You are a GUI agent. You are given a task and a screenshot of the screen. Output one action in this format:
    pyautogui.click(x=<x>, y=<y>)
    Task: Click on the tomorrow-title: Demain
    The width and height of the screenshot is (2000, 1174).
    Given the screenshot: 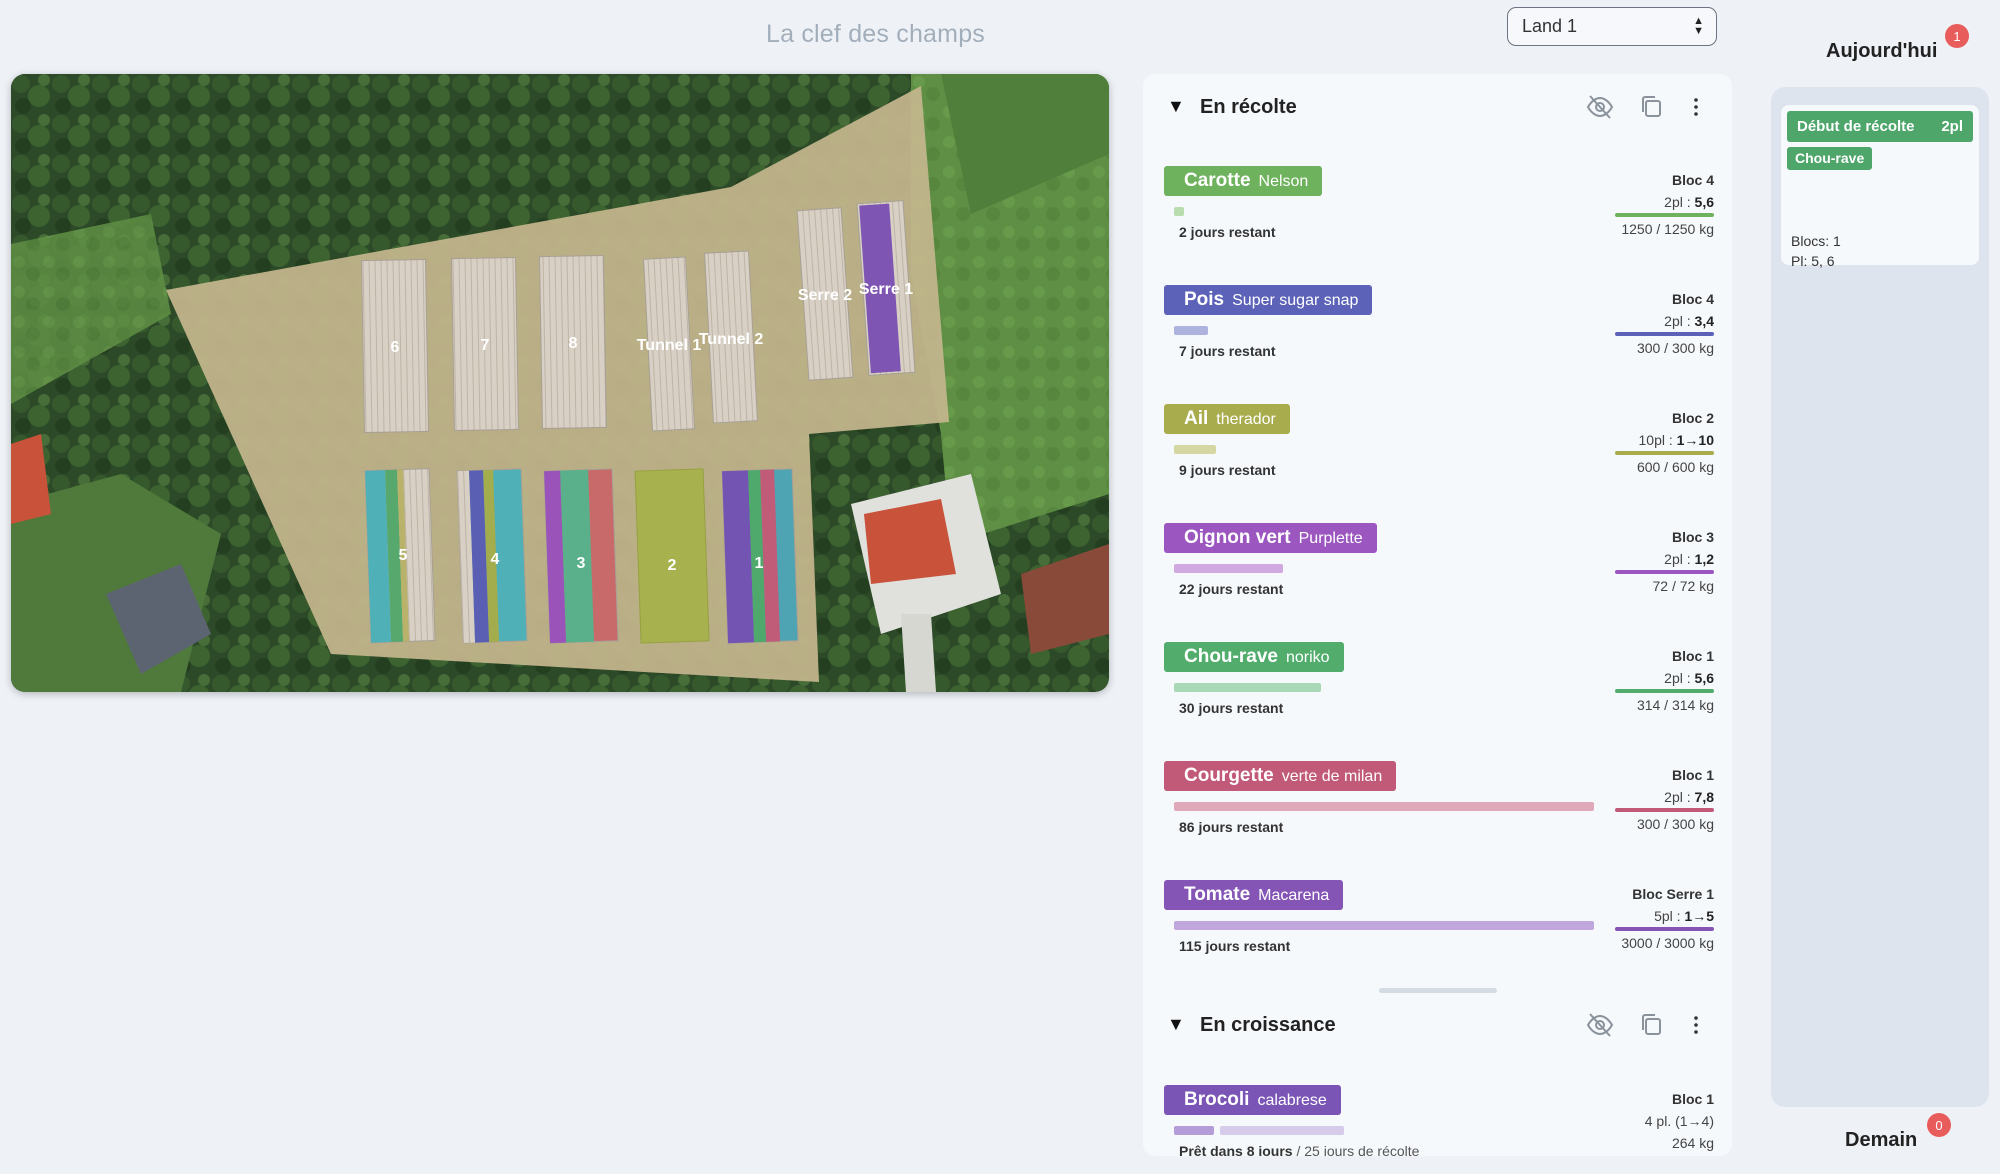 What is the action you would take?
    pyautogui.click(x=1881, y=1140)
    